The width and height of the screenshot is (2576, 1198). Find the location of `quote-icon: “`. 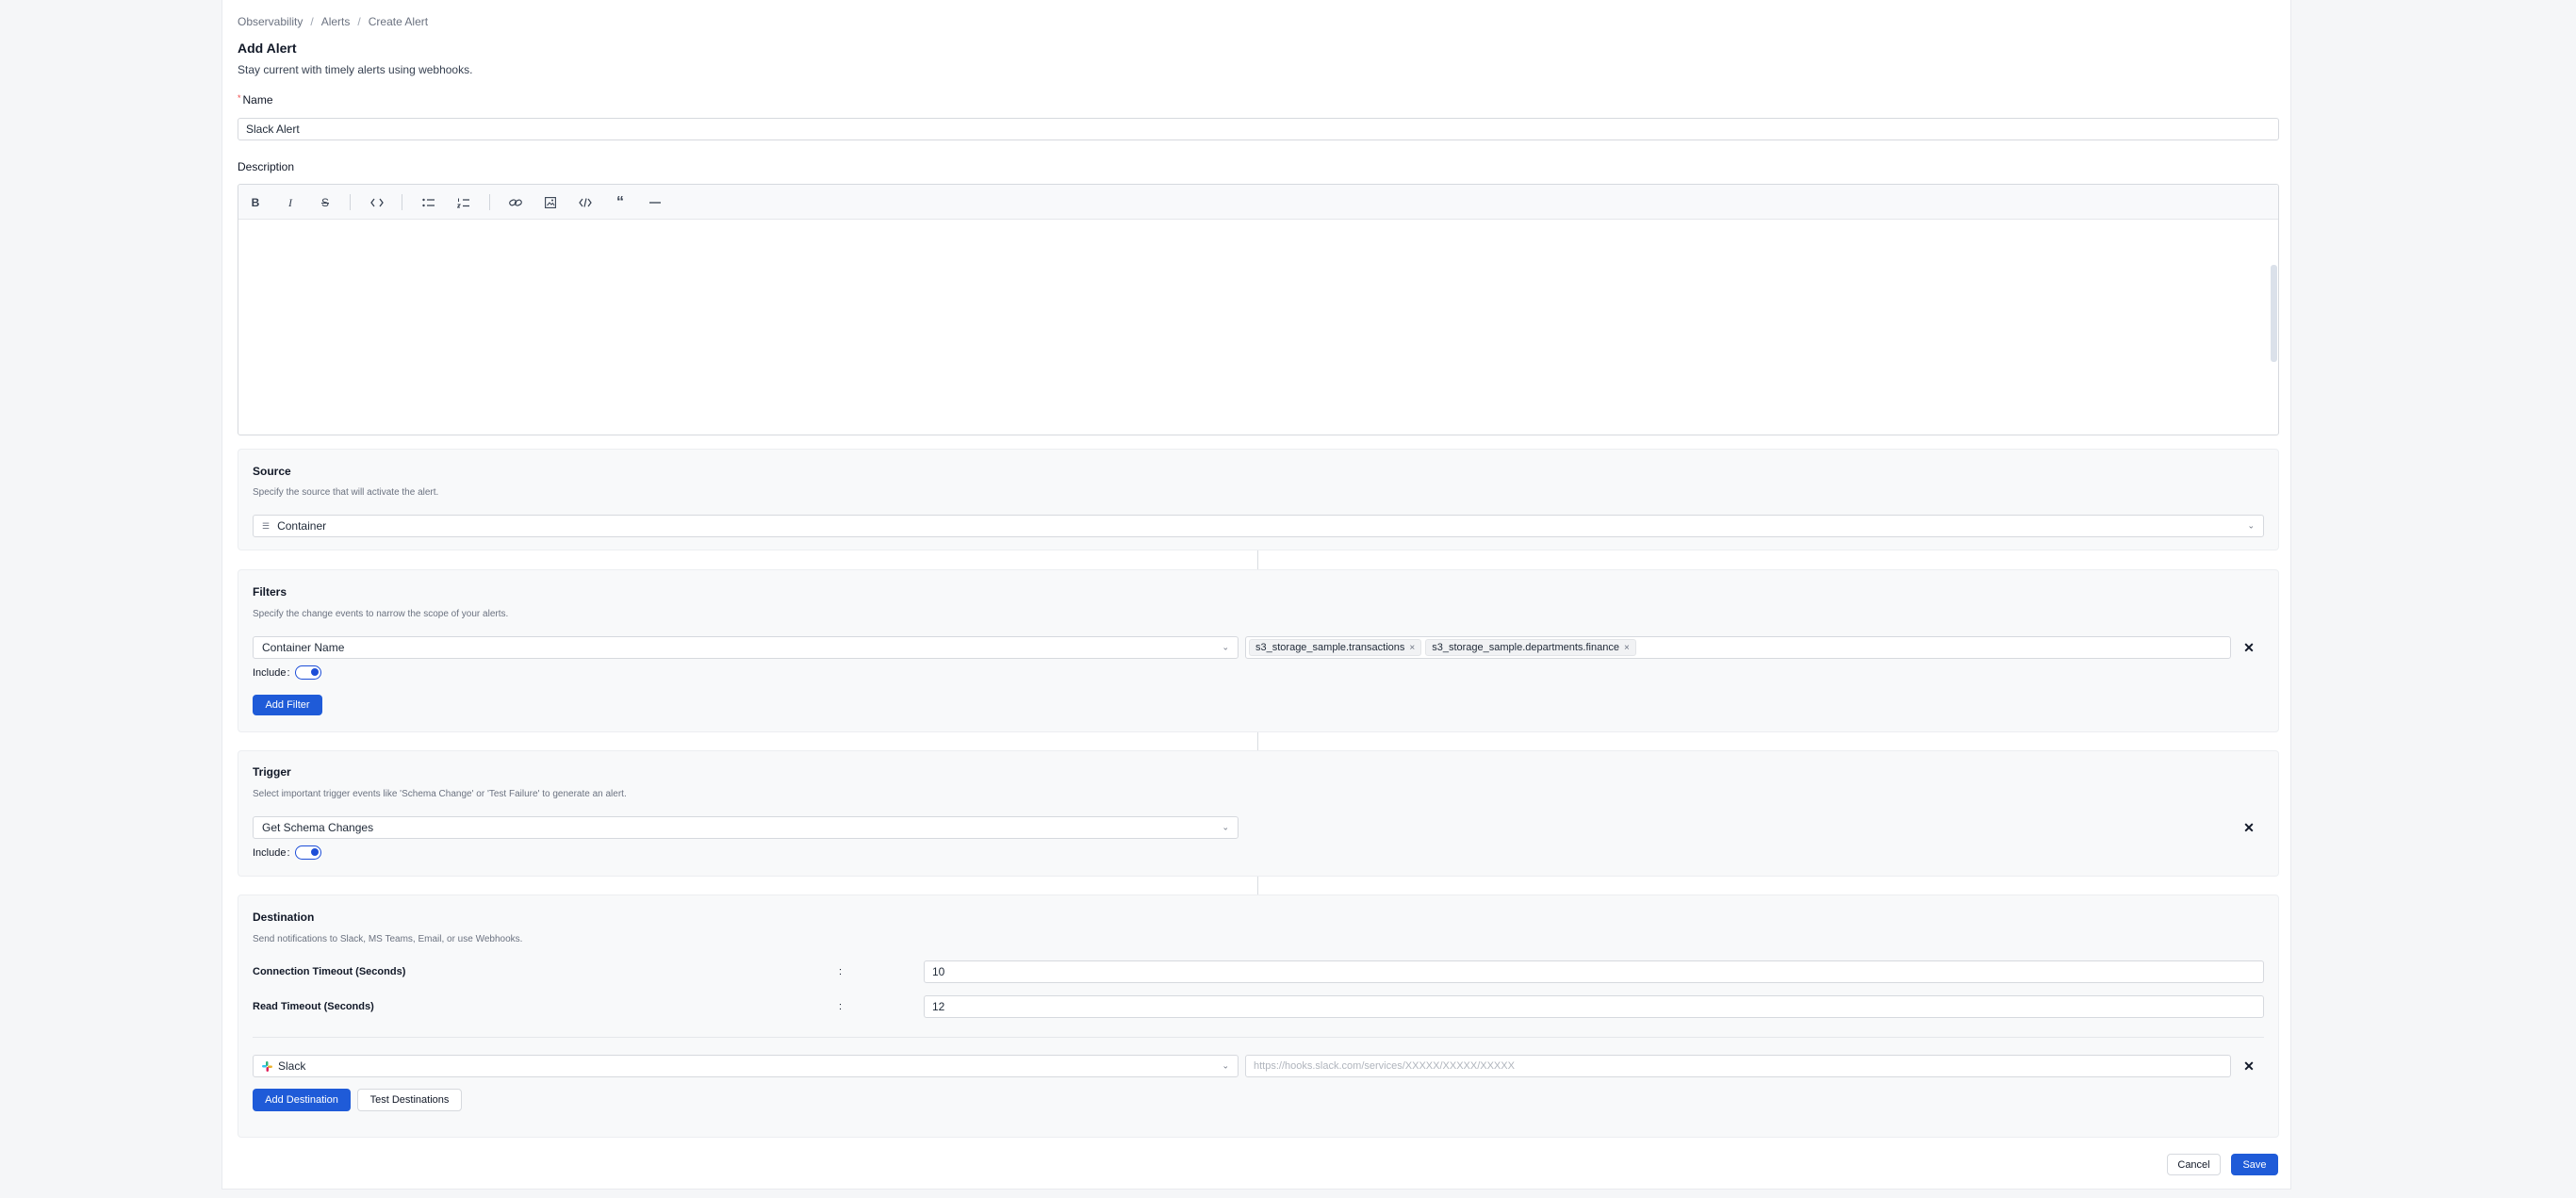

quote-icon: “ is located at coordinates (621, 202).